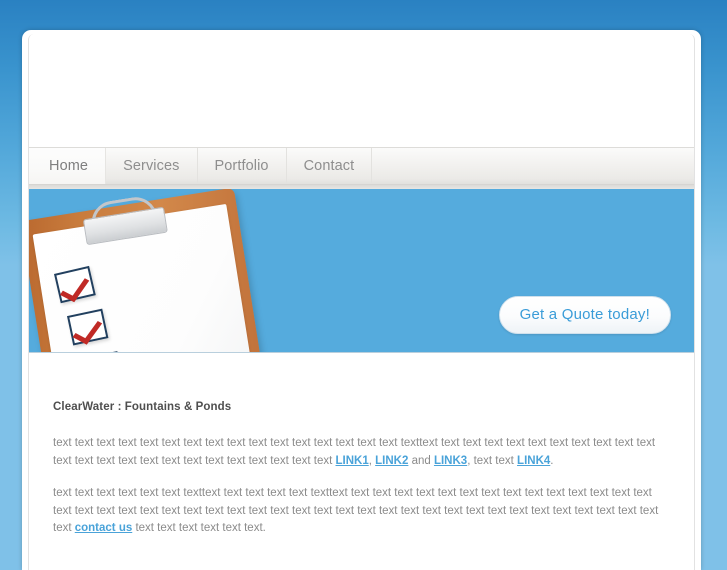  I want to click on paragraph-2-text-after: text text text text text text., so click(199, 528).